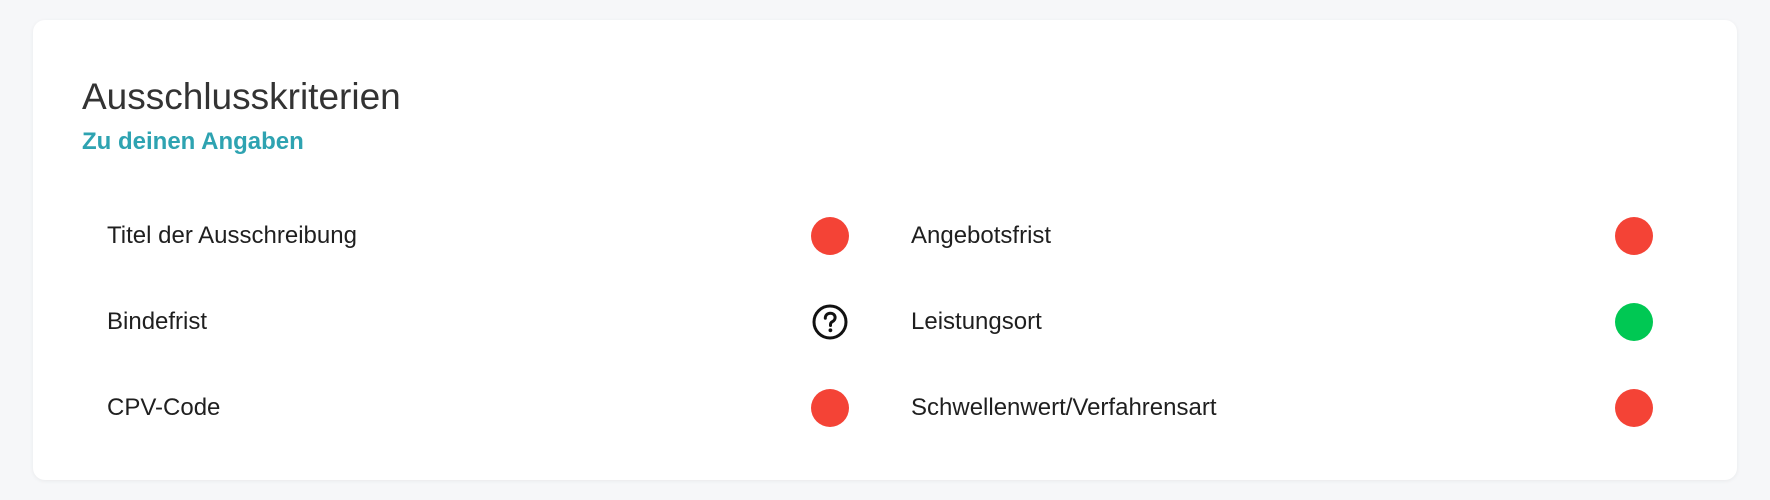  I want to click on criterion-row-titel: Titel der Ausschreibung, so click(484, 236).